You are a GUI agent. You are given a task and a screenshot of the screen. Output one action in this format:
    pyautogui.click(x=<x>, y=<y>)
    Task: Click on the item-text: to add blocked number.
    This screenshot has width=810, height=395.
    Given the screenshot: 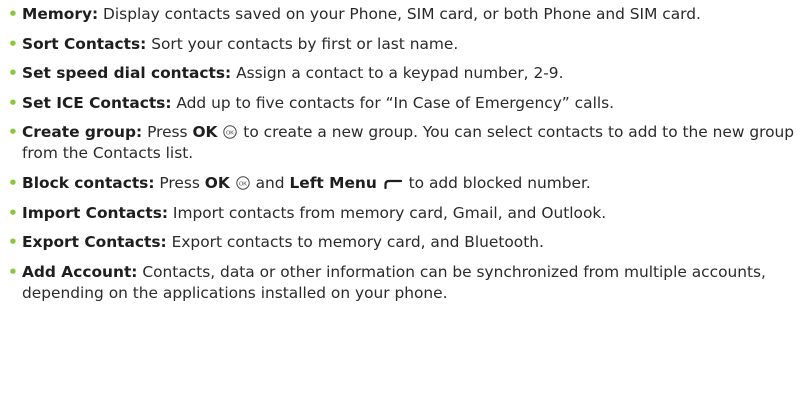 What is the action you would take?
    pyautogui.click(x=497, y=182)
    